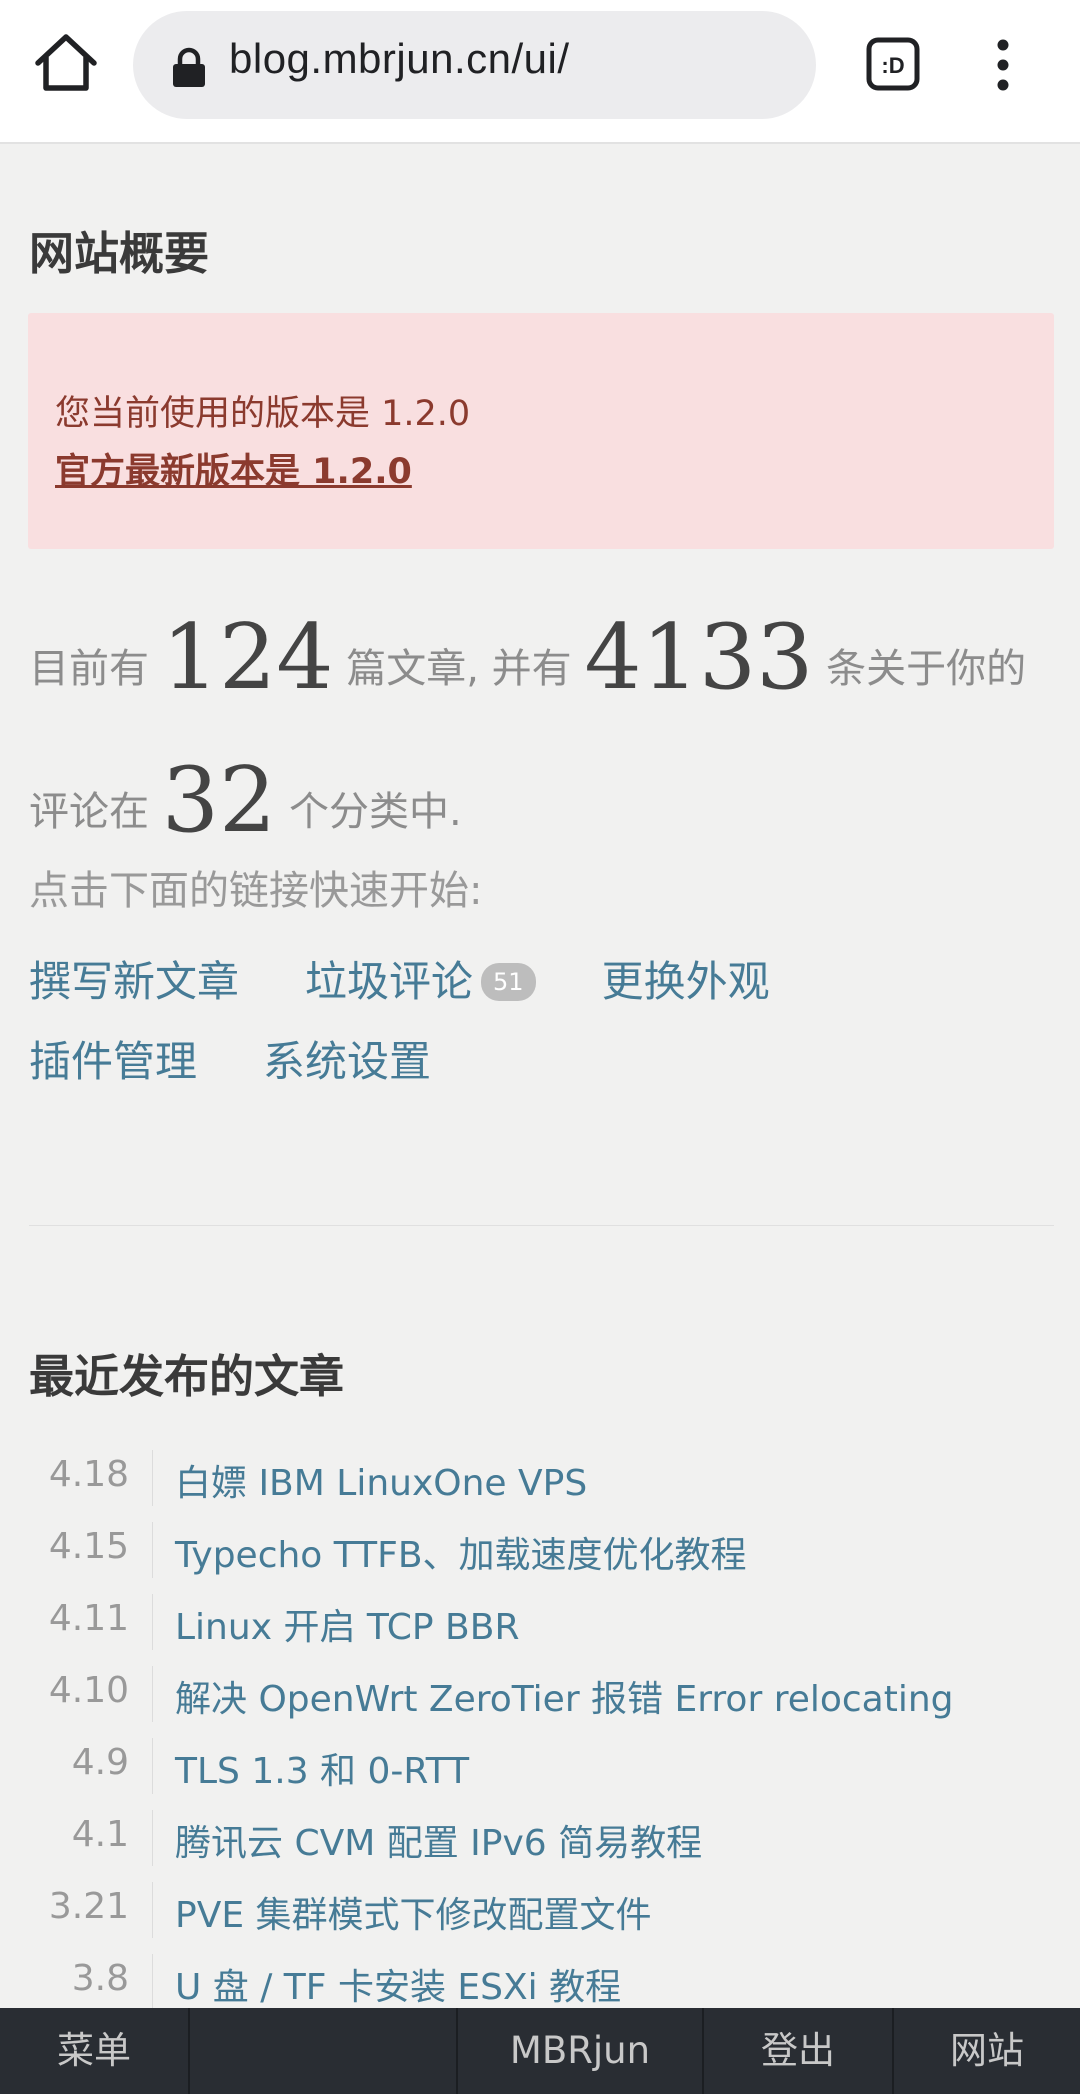  I want to click on comment-count: 4133, so click(699, 657).